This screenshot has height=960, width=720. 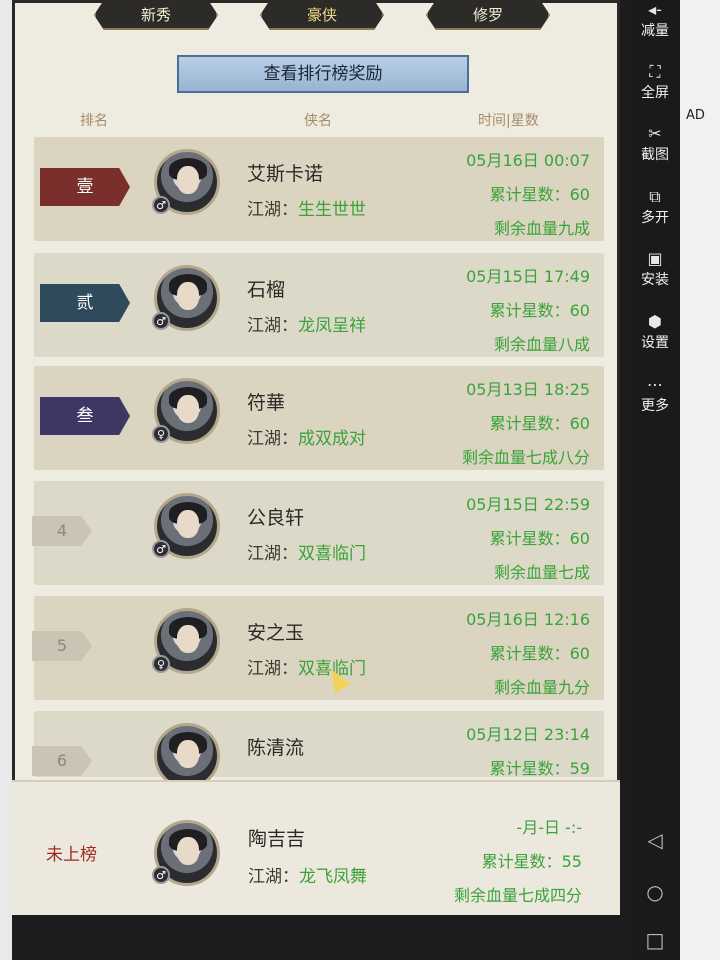 I want to click on home-nav-icon: ○, so click(x=655, y=892).